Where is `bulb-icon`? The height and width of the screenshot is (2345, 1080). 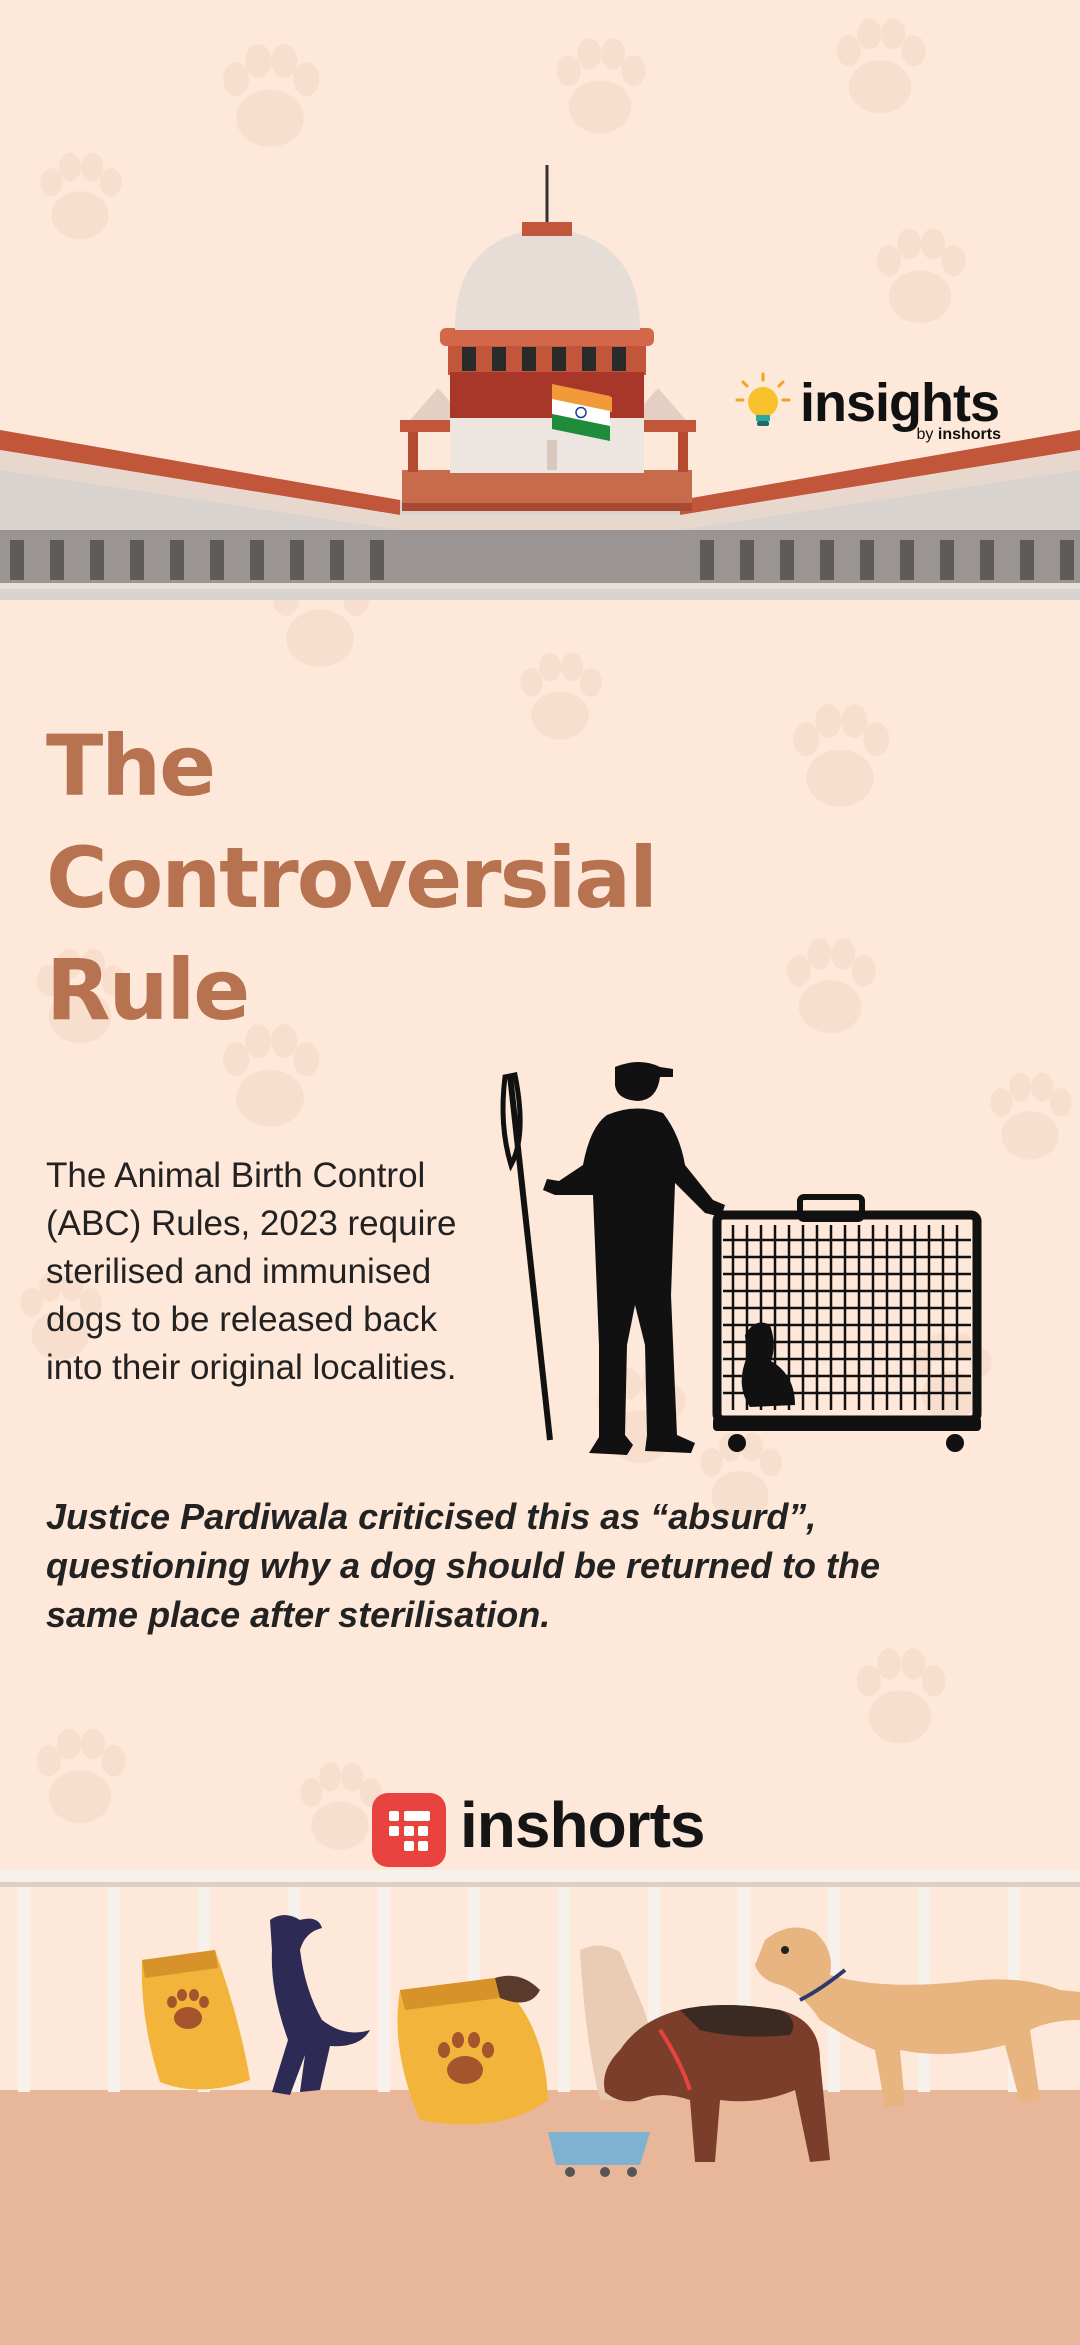 bulb-icon is located at coordinates (763, 399).